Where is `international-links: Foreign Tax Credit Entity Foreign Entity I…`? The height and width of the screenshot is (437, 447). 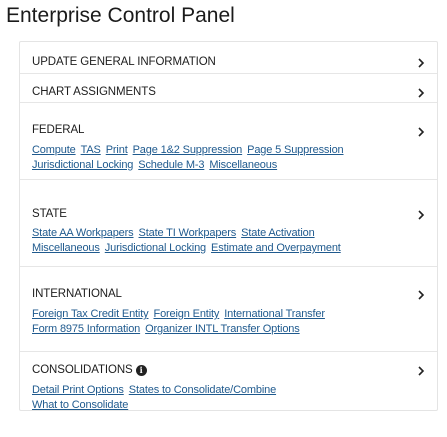 international-links: Foreign Tax Credit Entity Foreign Entity I… is located at coordinates (222, 319).